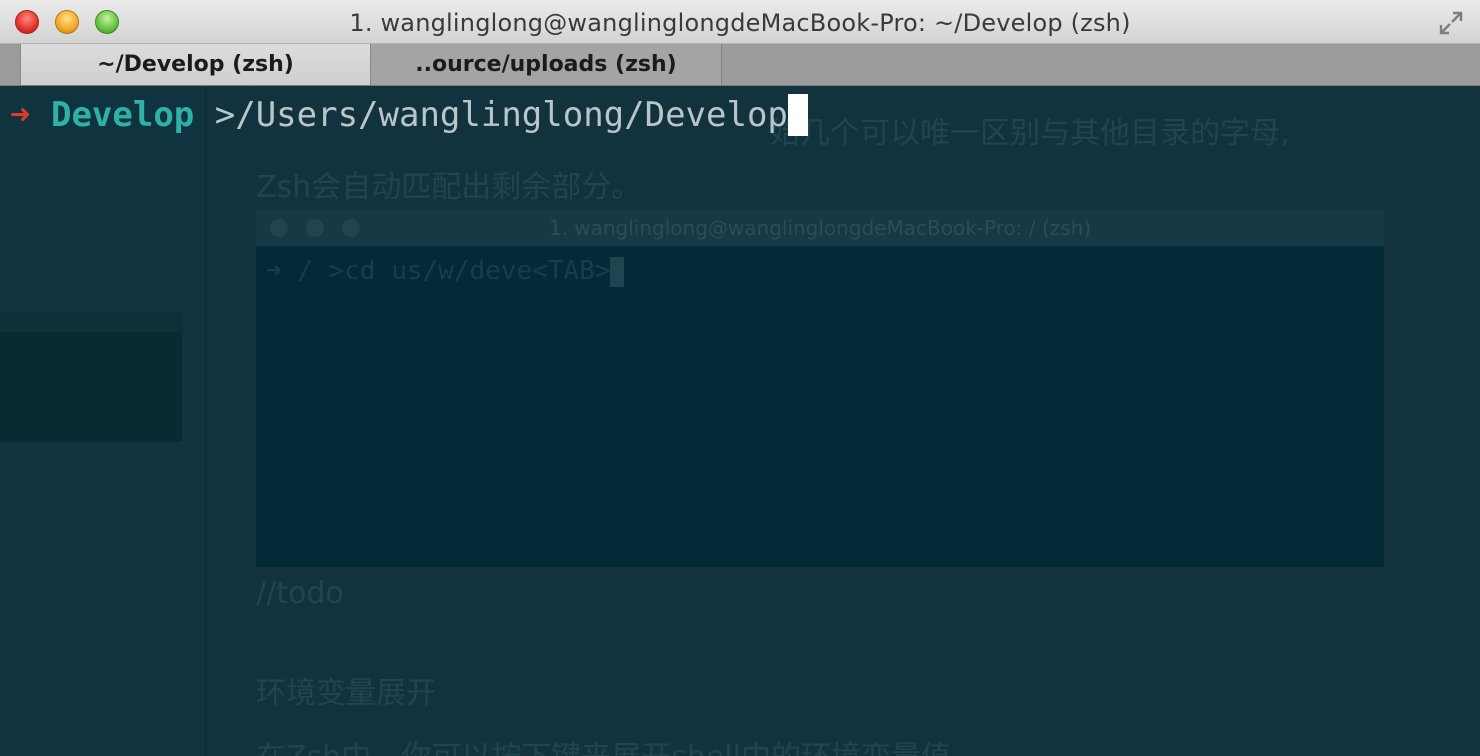  I want to click on background-paragraph: 在Zsh中，你可以按下键来展开shell中的环境变量值, so click(603, 744).